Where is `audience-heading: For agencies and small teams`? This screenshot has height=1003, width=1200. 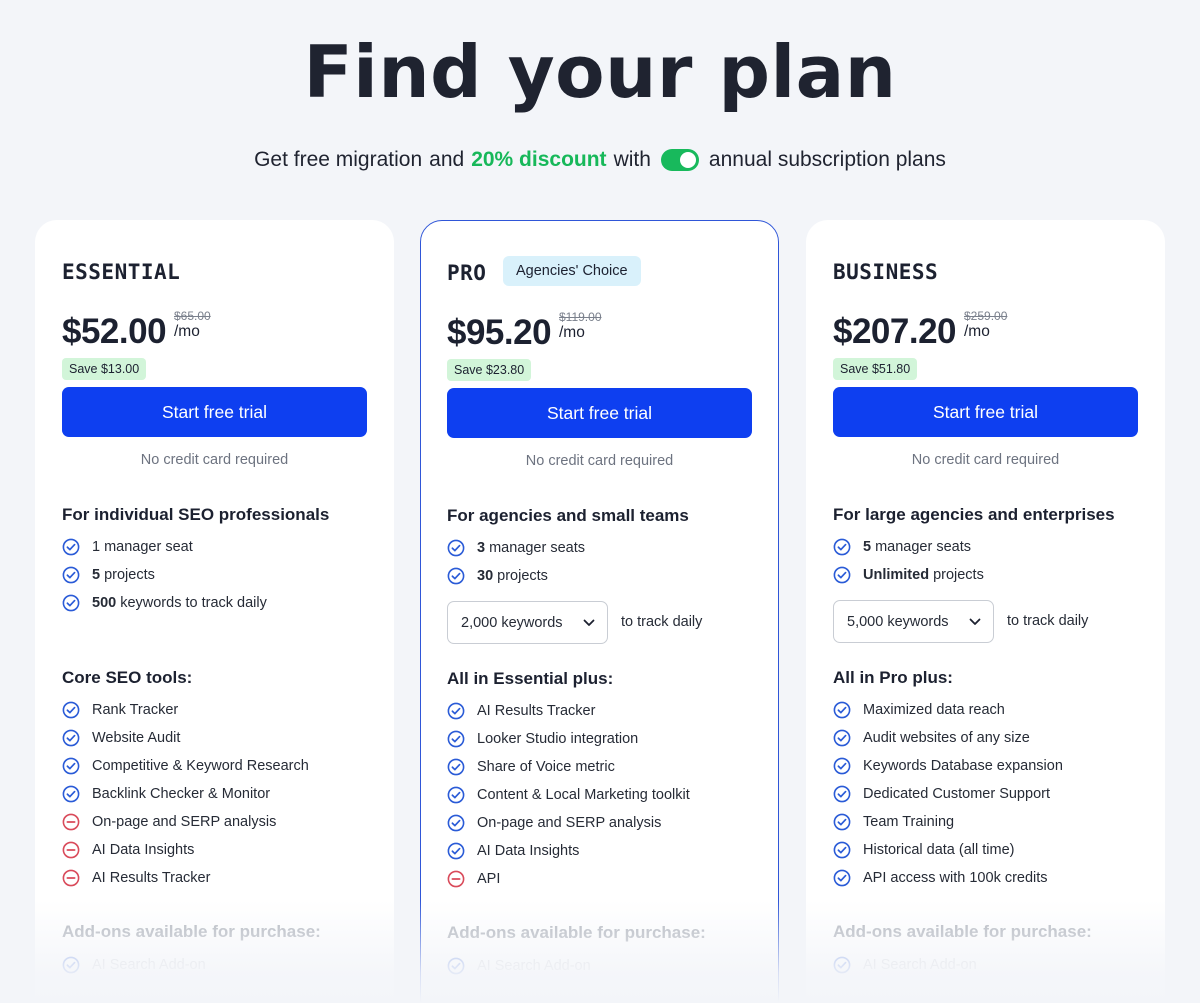 audience-heading: For agencies and small teams is located at coordinates (568, 515).